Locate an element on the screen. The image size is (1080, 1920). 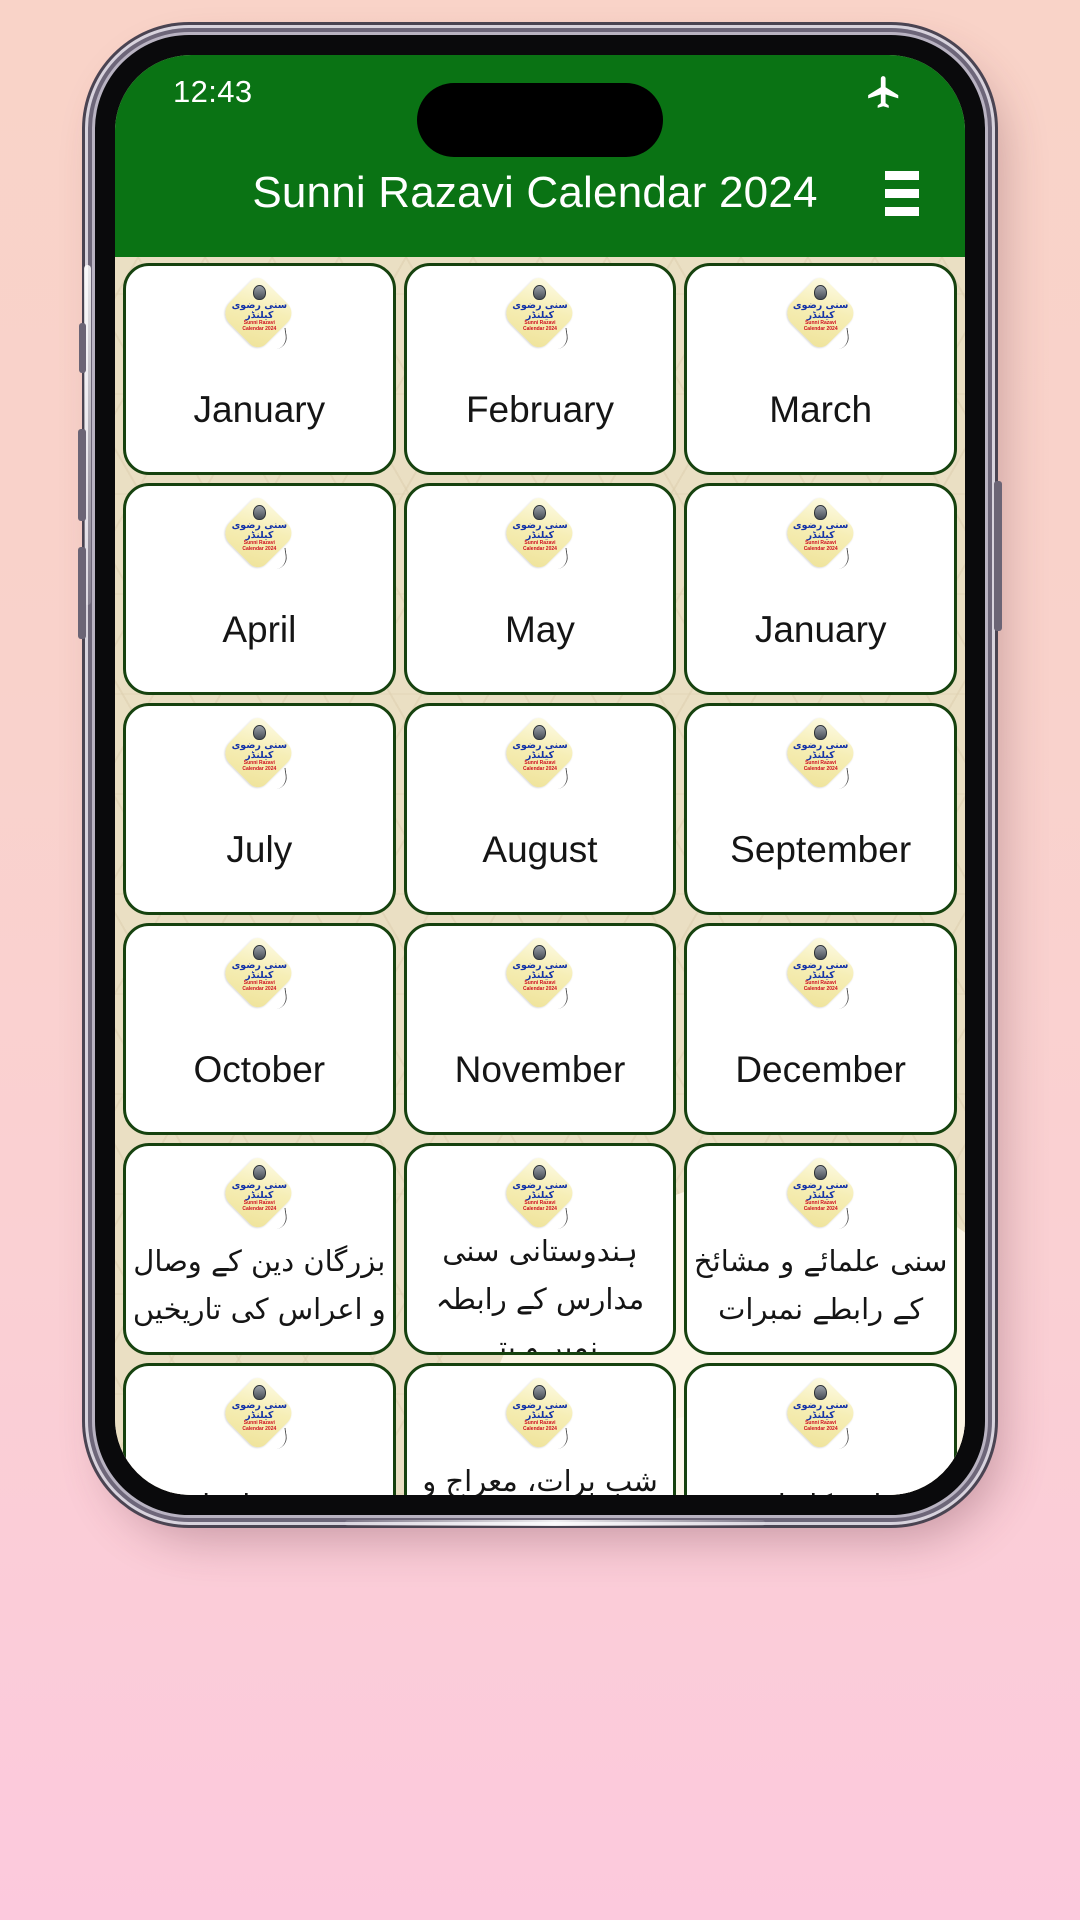
status-bar-icons is located at coordinates (884, 92).